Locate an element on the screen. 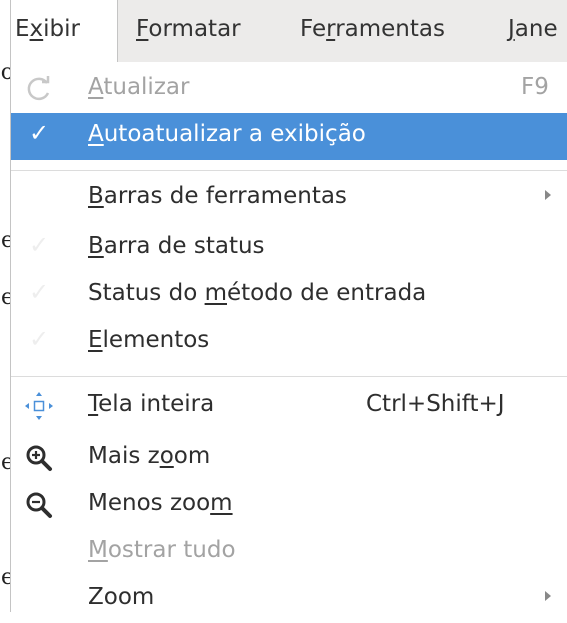  shortcut-label: F9 is located at coordinates (535, 87).